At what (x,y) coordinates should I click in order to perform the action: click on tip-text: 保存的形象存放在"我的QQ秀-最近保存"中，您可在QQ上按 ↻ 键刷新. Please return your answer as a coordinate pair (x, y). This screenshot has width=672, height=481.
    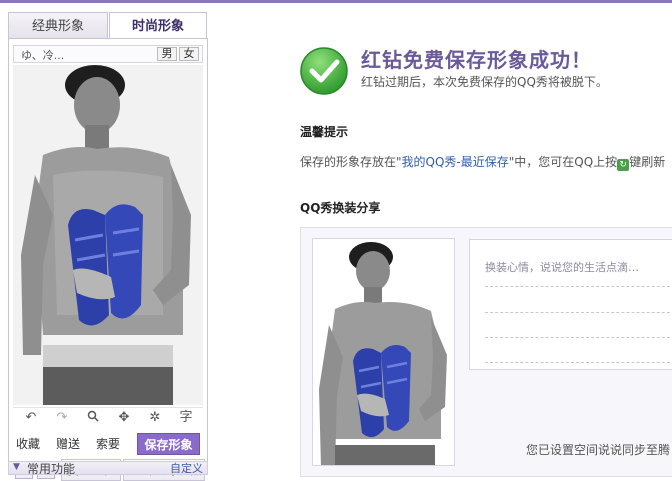
    Looking at the image, I should click on (486, 162).